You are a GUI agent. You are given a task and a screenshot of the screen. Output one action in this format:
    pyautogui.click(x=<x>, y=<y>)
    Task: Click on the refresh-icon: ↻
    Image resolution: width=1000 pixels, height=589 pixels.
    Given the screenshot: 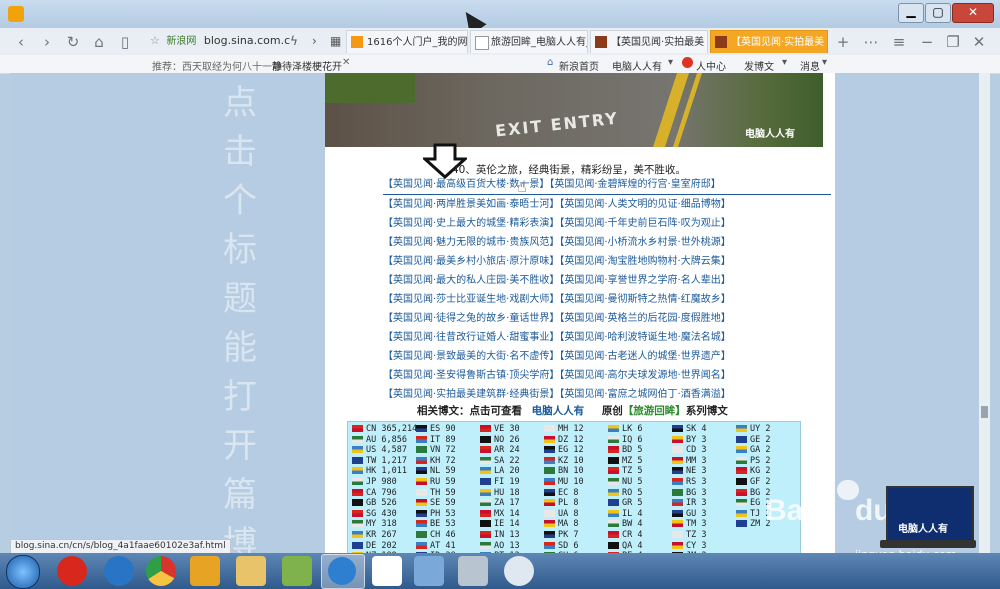 What is the action you would take?
    pyautogui.click(x=73, y=42)
    